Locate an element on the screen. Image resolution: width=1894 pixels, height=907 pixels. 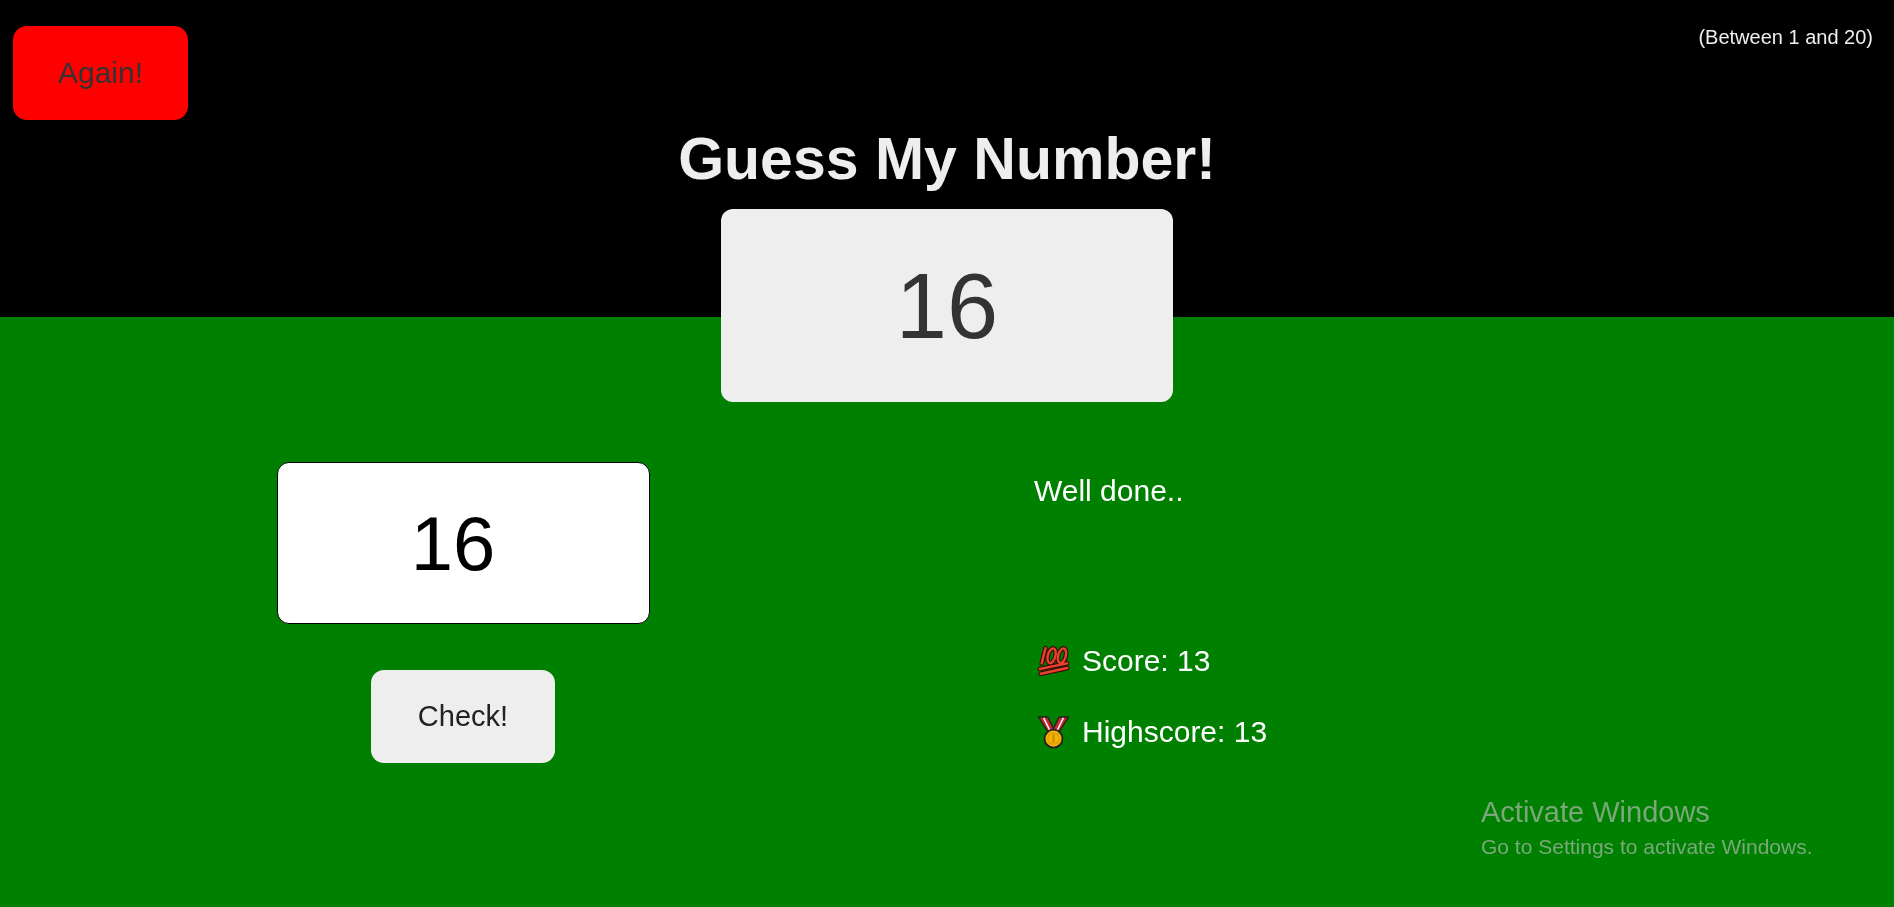
secret-number: 16 is located at coordinates (947, 305).